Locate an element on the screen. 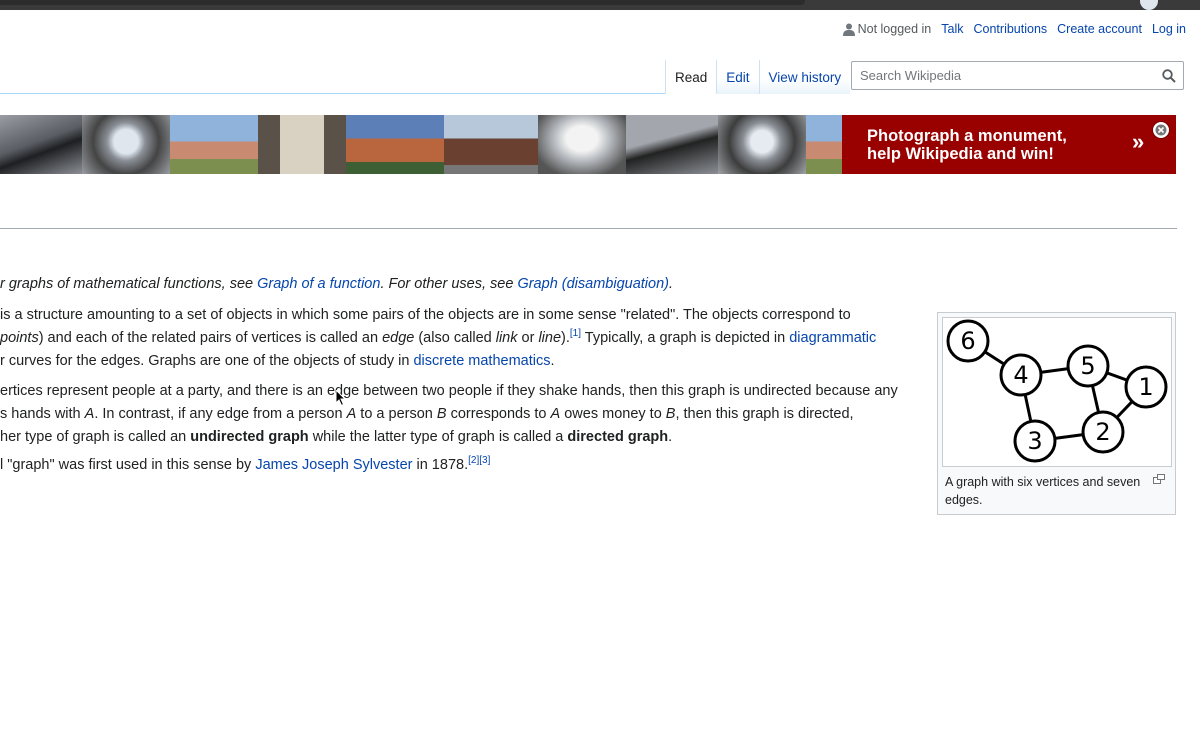 This screenshot has width=1200, height=741. text: Typically, a graph is depicted in is located at coordinates (685, 338).